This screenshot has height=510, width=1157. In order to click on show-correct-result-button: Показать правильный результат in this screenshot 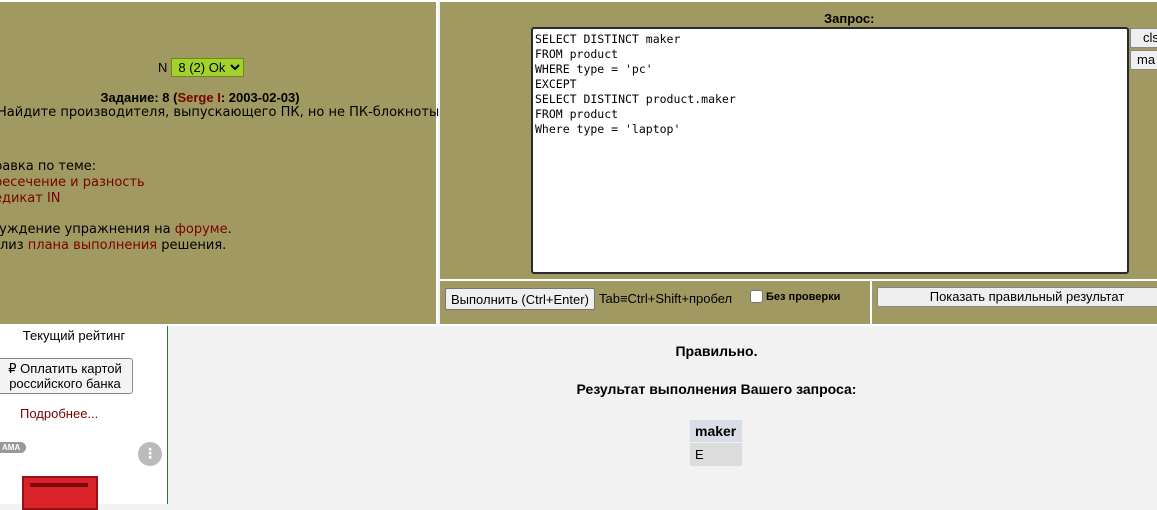, I will do `click(1017, 297)`.